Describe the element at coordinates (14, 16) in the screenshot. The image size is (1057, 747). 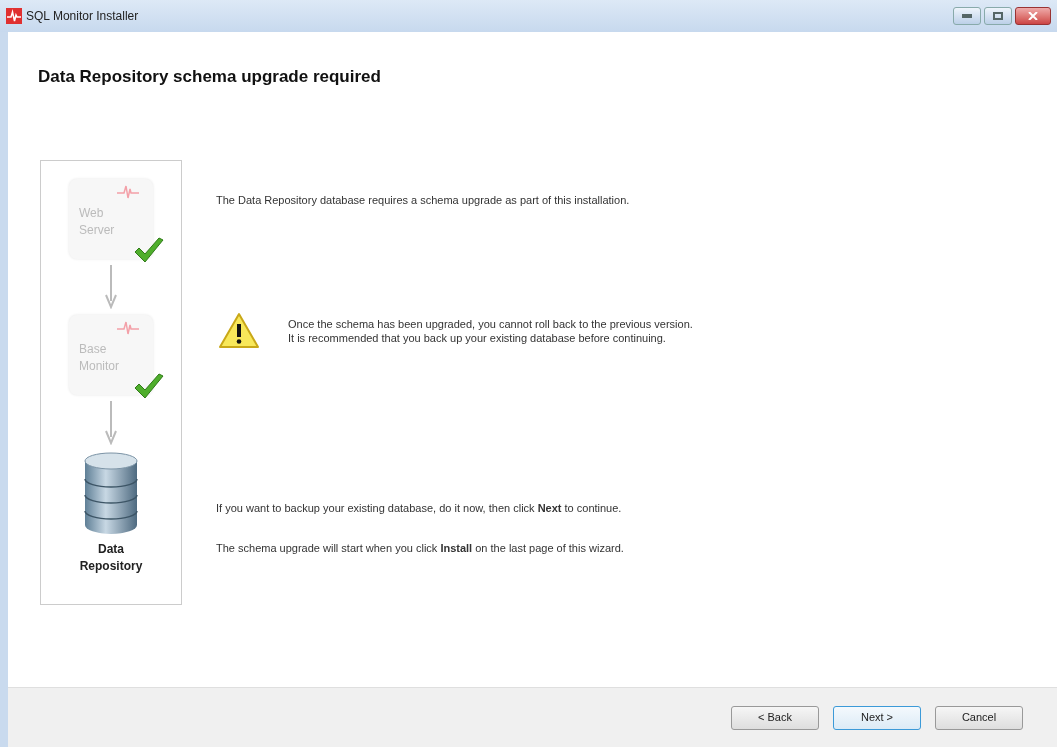
I see `pulse-logo-icon` at that location.